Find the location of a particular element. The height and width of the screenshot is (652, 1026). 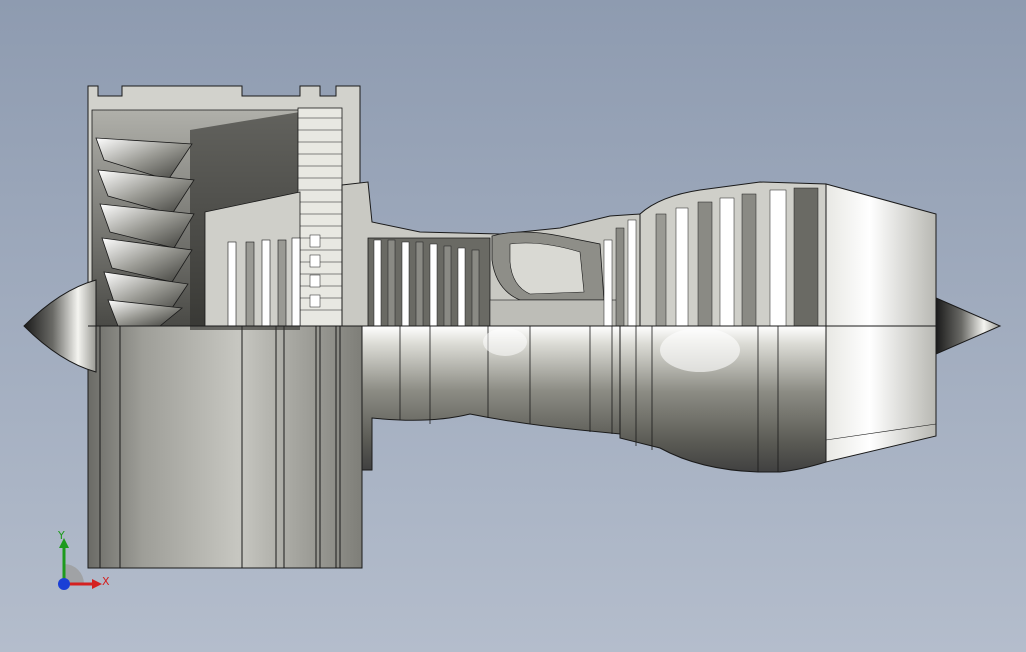

y-axis-label: Y is located at coordinates (61, 535).